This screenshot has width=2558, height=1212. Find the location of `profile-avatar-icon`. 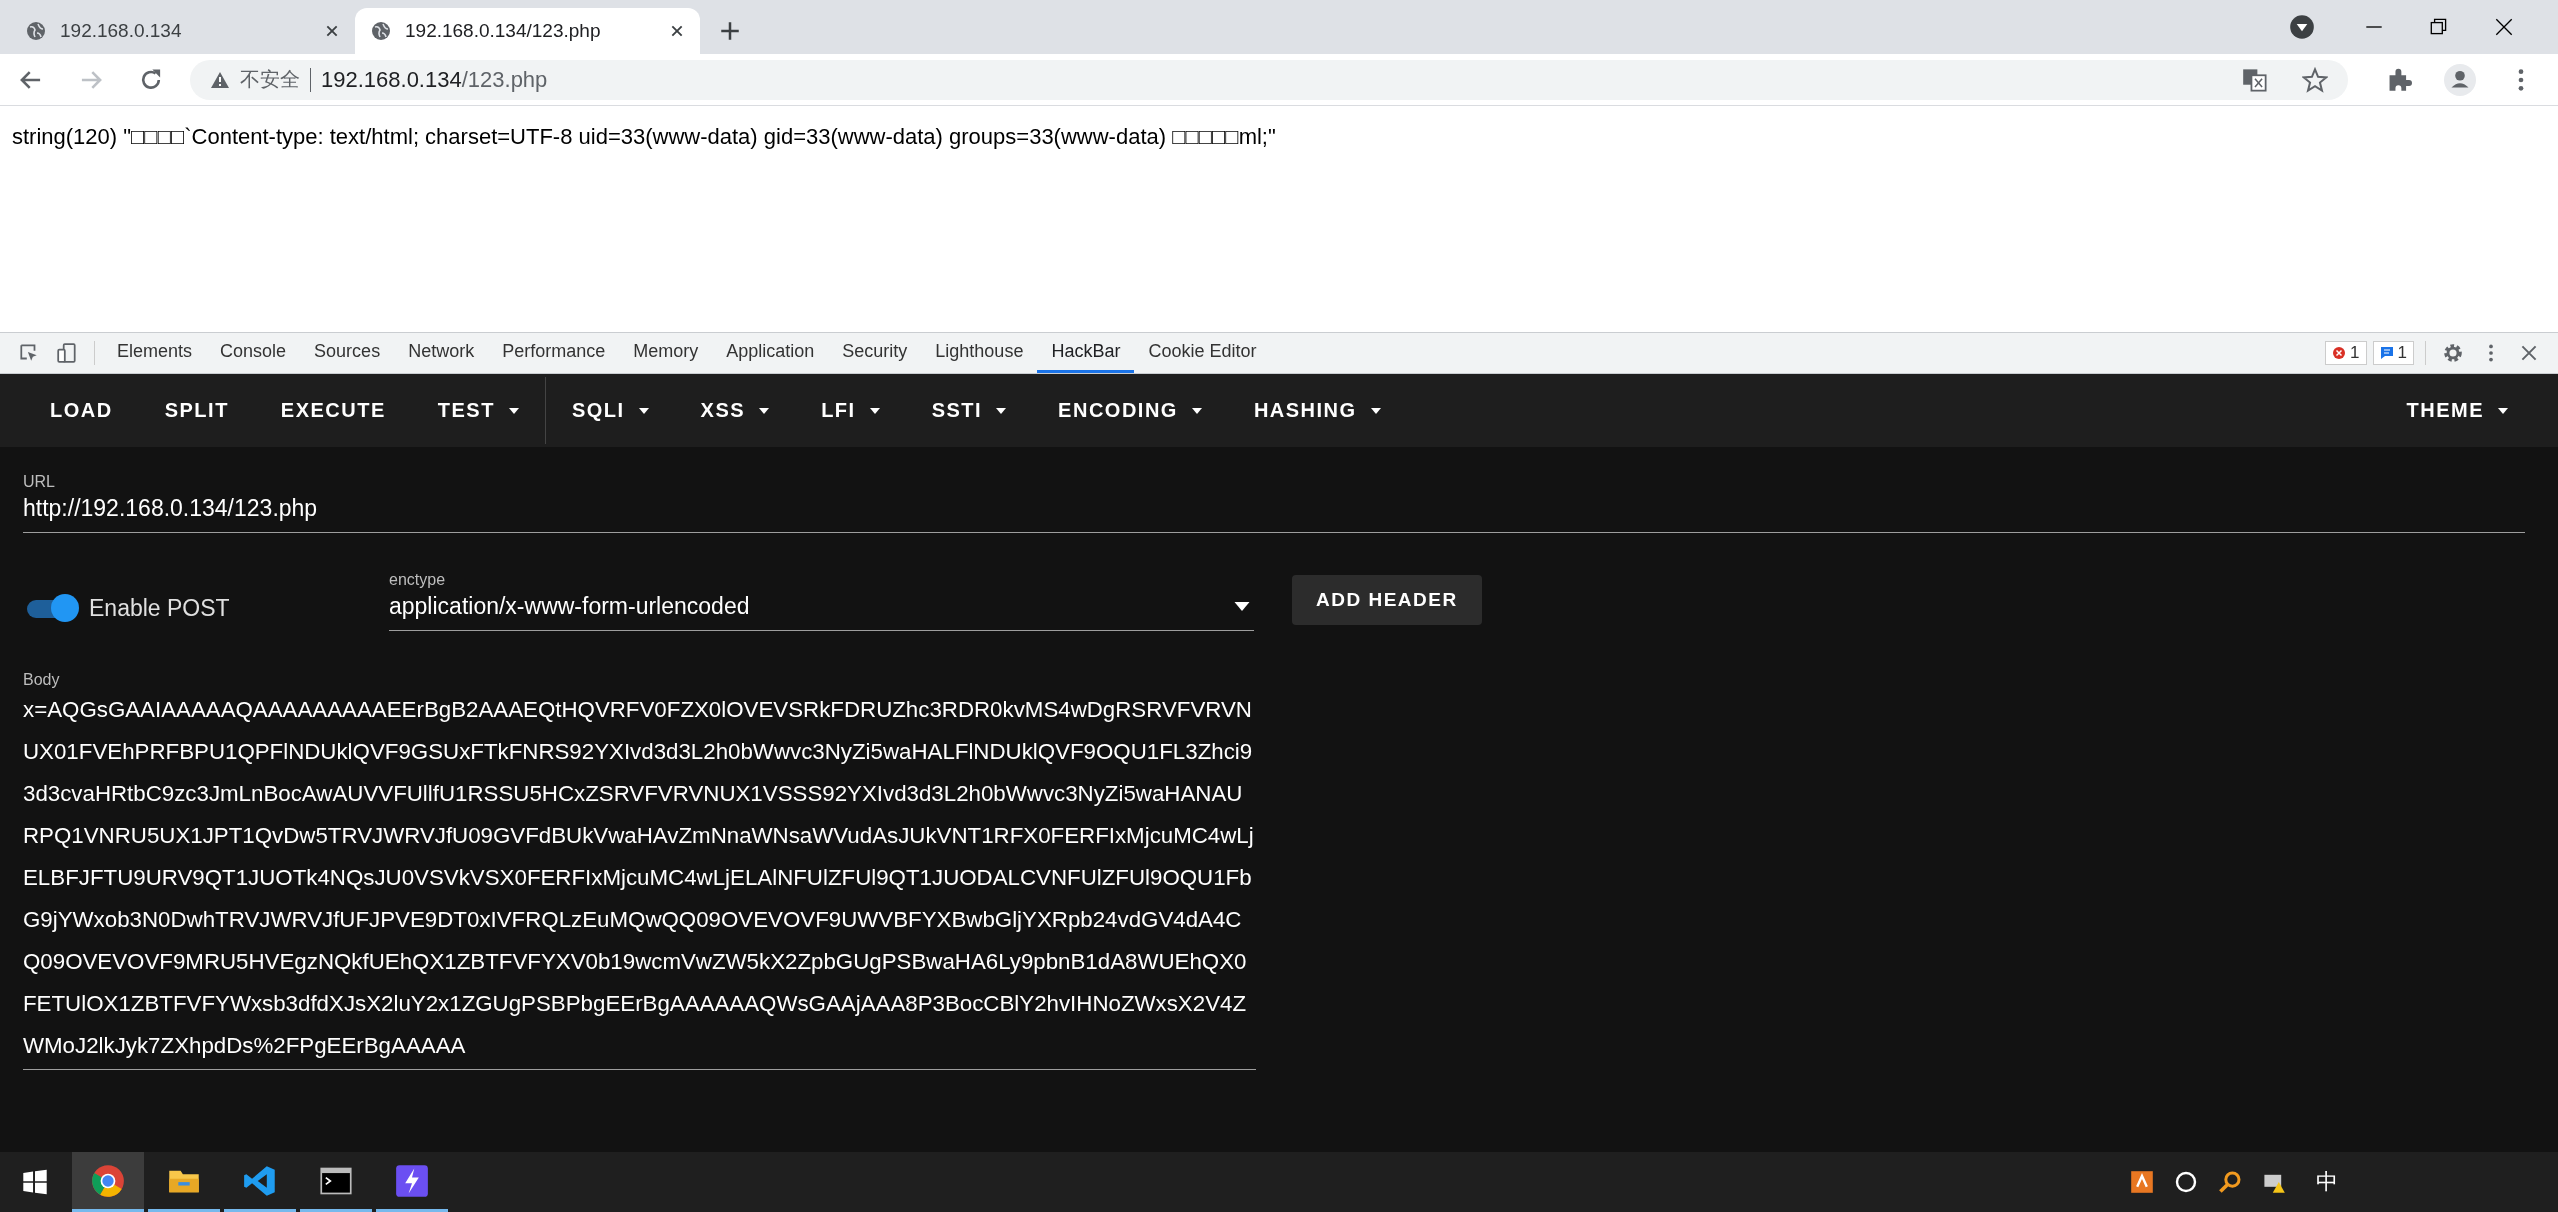

profile-avatar-icon is located at coordinates (2460, 79).